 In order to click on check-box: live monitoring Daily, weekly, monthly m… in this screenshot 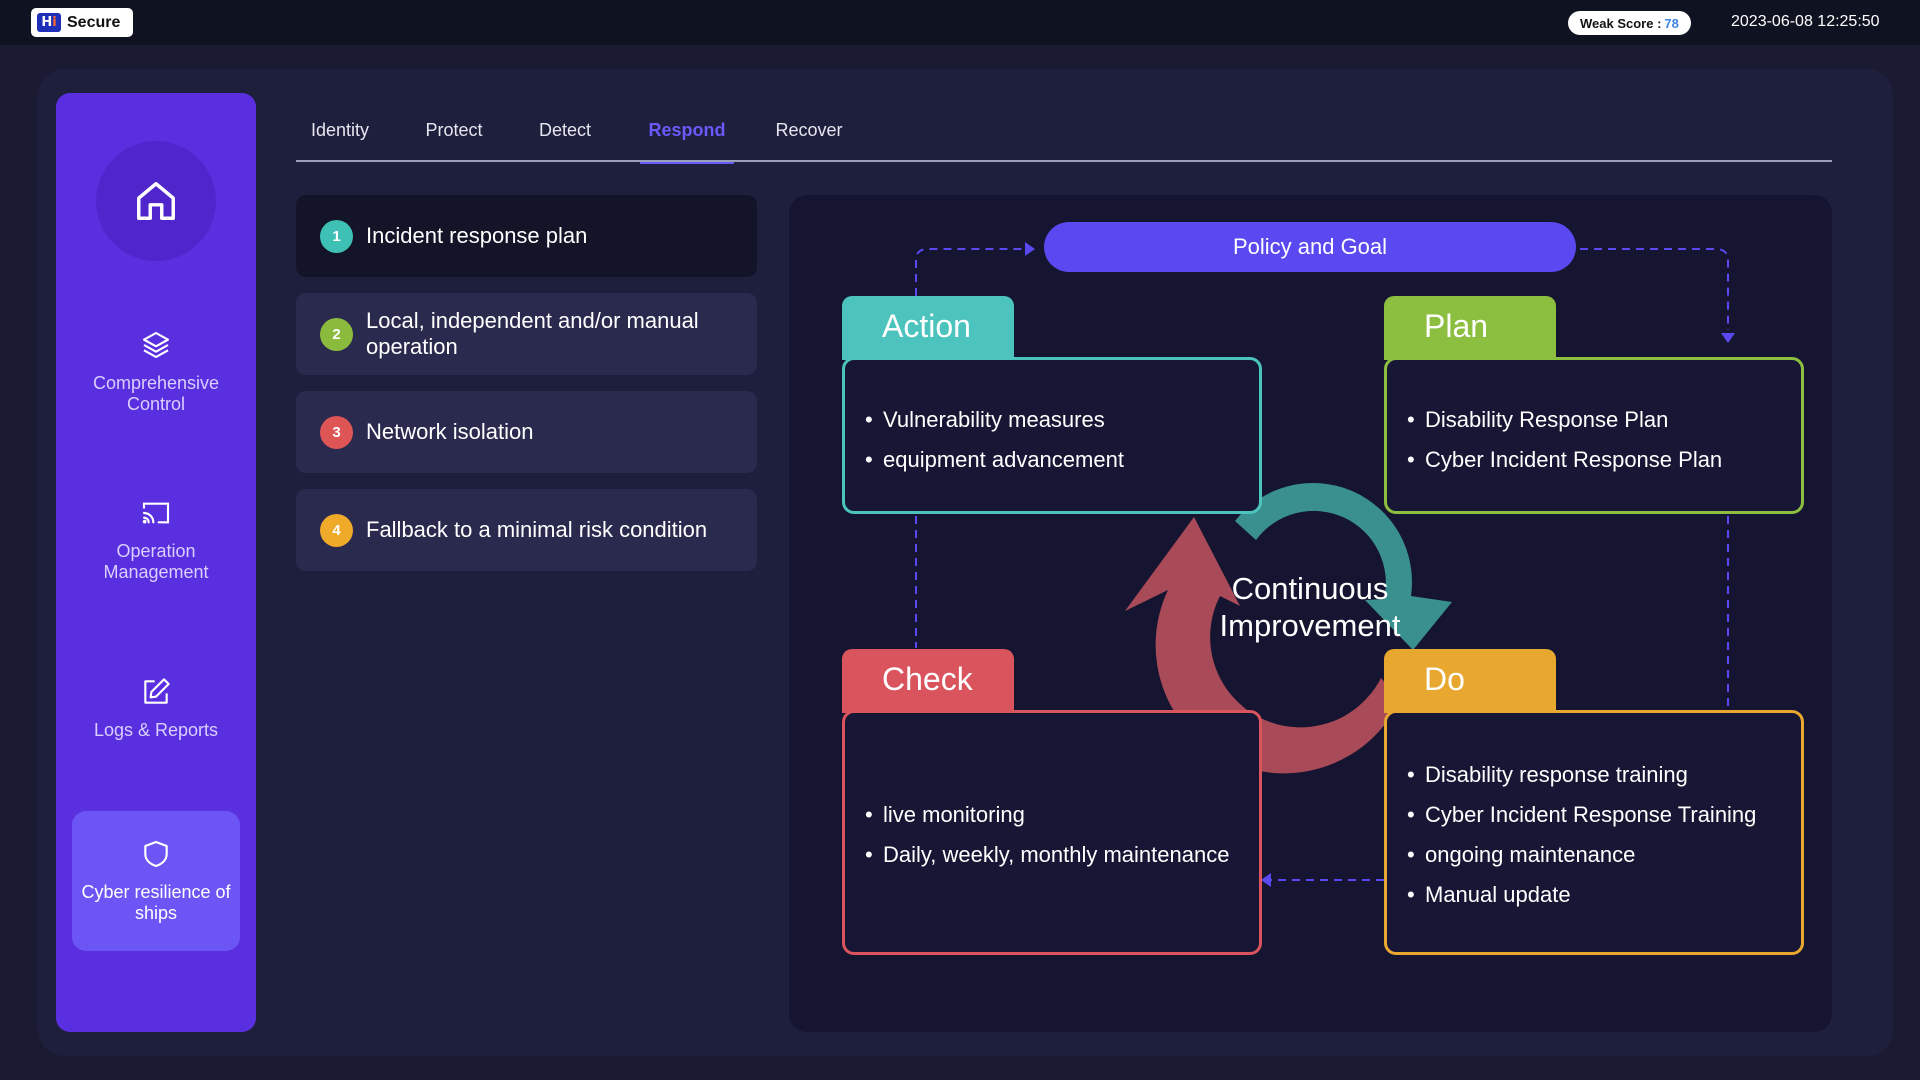, I will do `click(1052, 832)`.